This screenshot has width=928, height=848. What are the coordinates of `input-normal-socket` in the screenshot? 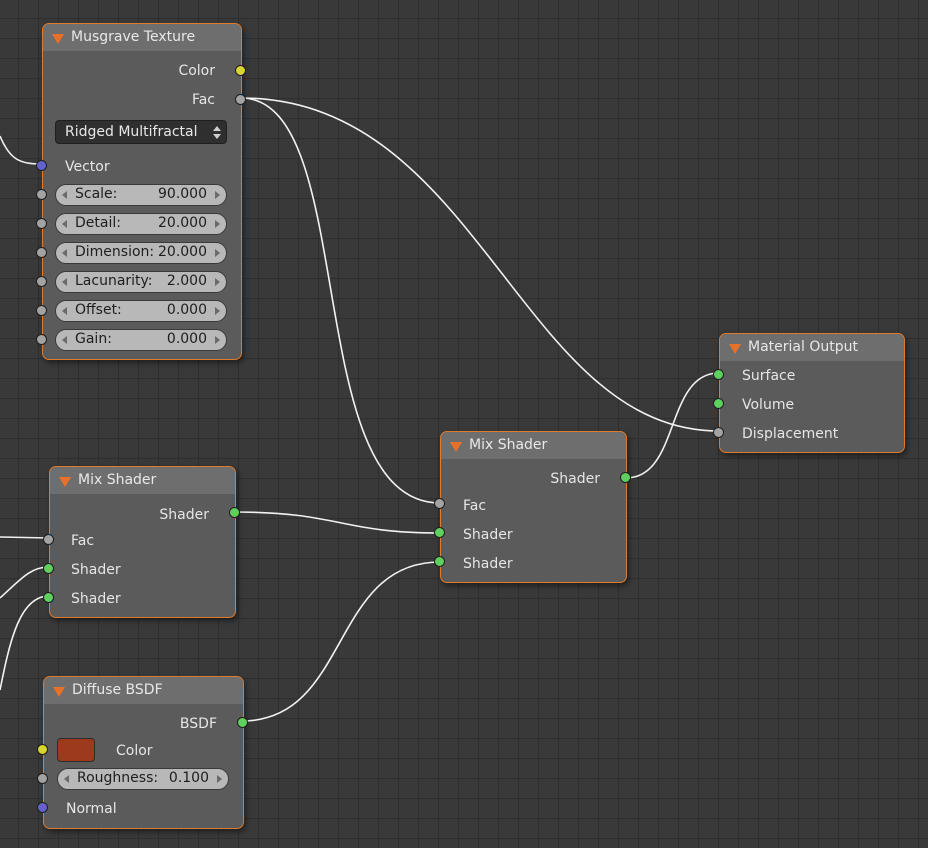 It's located at (42, 807).